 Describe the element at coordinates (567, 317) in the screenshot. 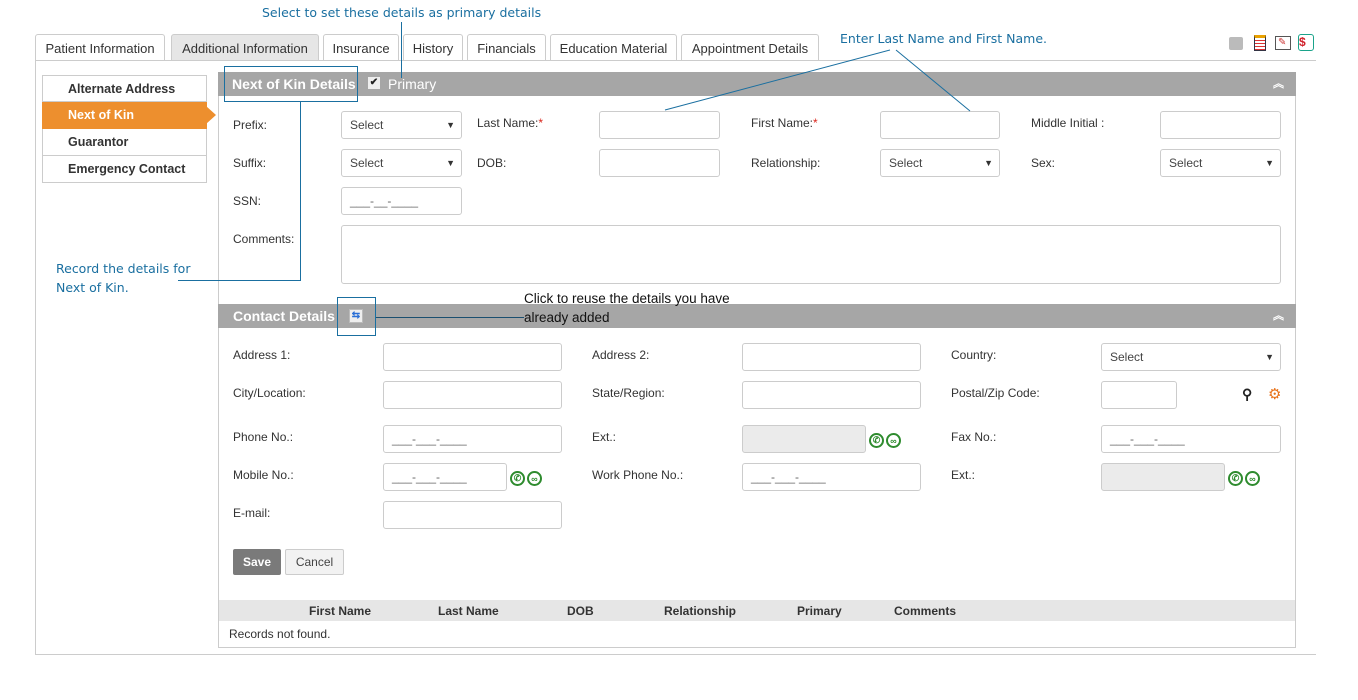

I see `annotation-reuse-line2: already added` at that location.